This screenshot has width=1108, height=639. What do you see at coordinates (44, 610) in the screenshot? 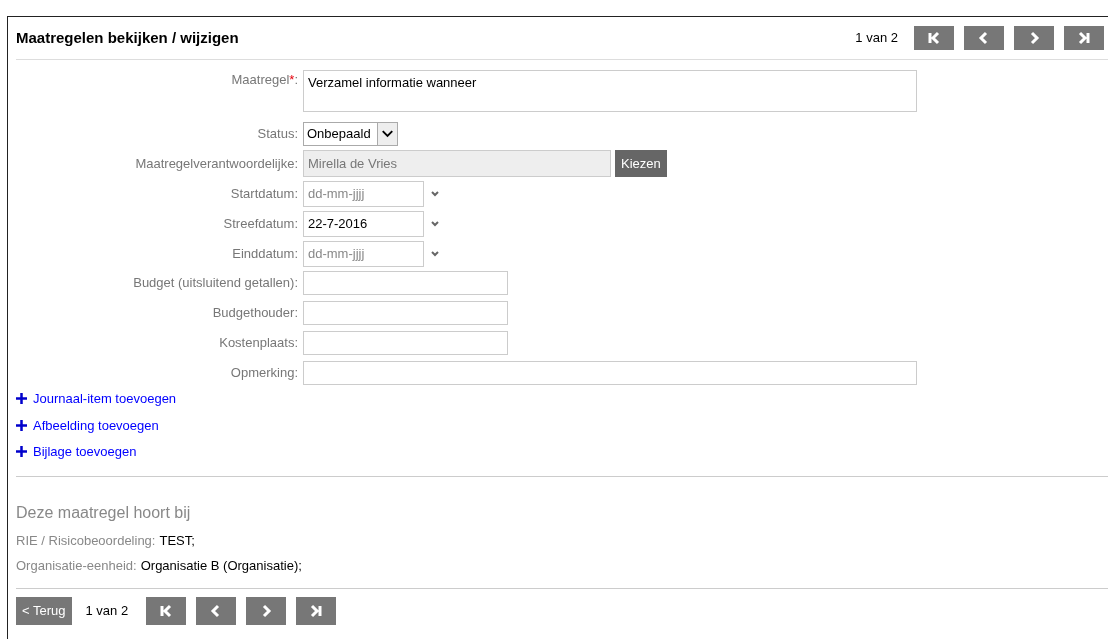
I see `back-button: < Terug` at bounding box center [44, 610].